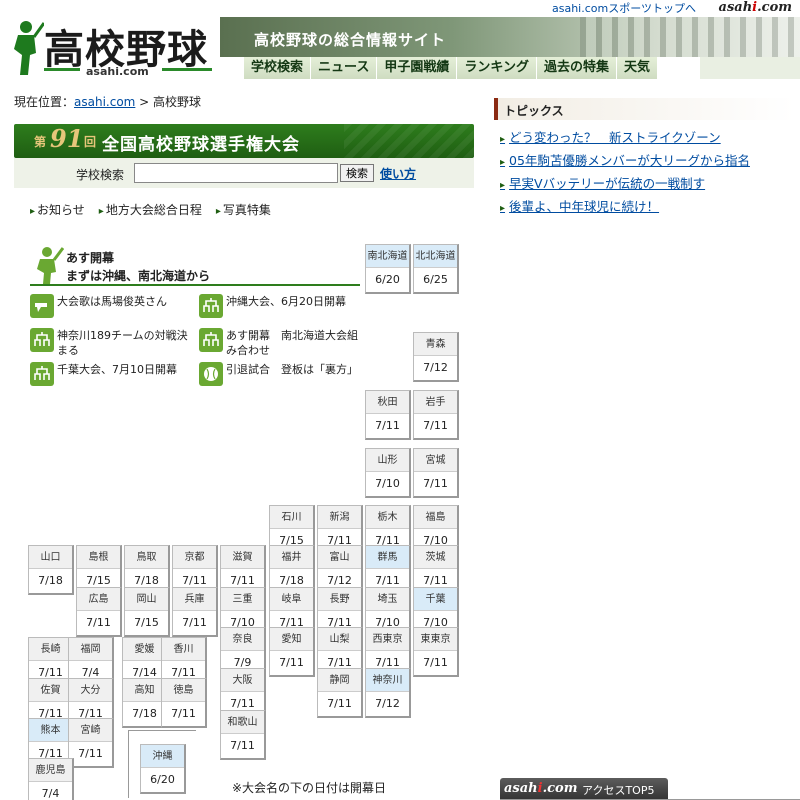 This screenshot has width=800, height=800. What do you see at coordinates (163, 769) in the screenshot?
I see `pref-okinawa: 沖縄 6/20` at bounding box center [163, 769].